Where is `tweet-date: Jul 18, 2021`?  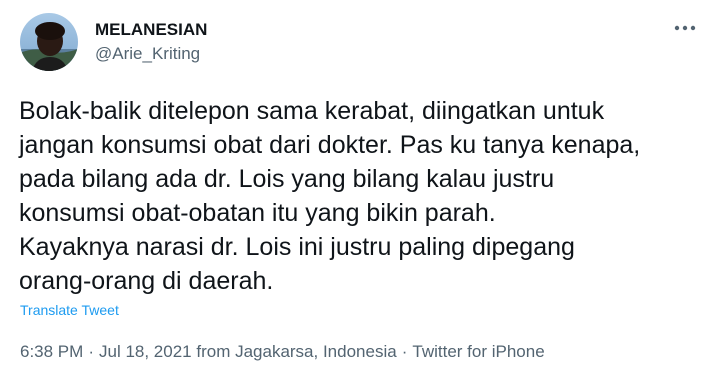
tweet-date: Jul 18, 2021 is located at coordinates (145, 351).